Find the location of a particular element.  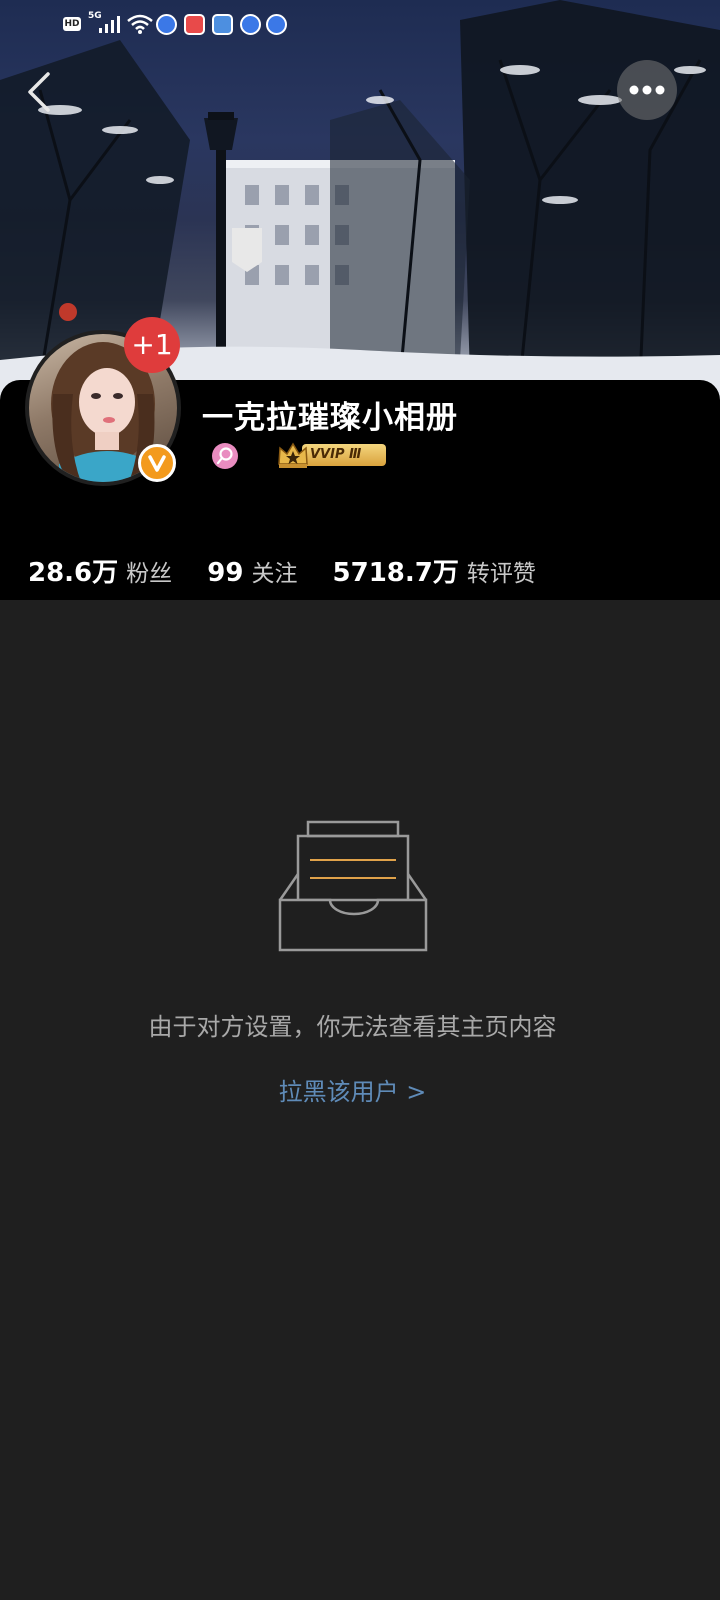

followers-count: 28.6万 is located at coordinates (73, 573).